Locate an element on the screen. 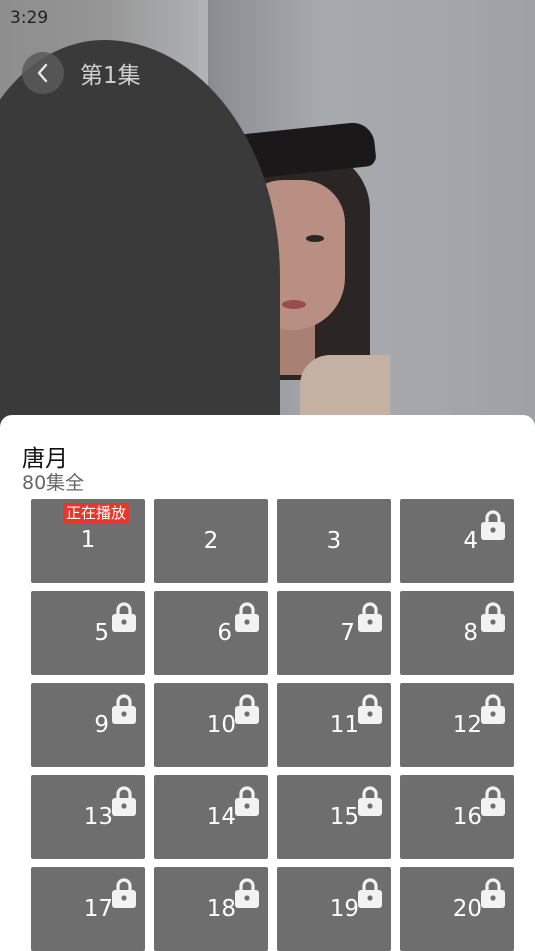 This screenshot has height=951, width=535. episode-number: 13 is located at coordinates (98, 817).